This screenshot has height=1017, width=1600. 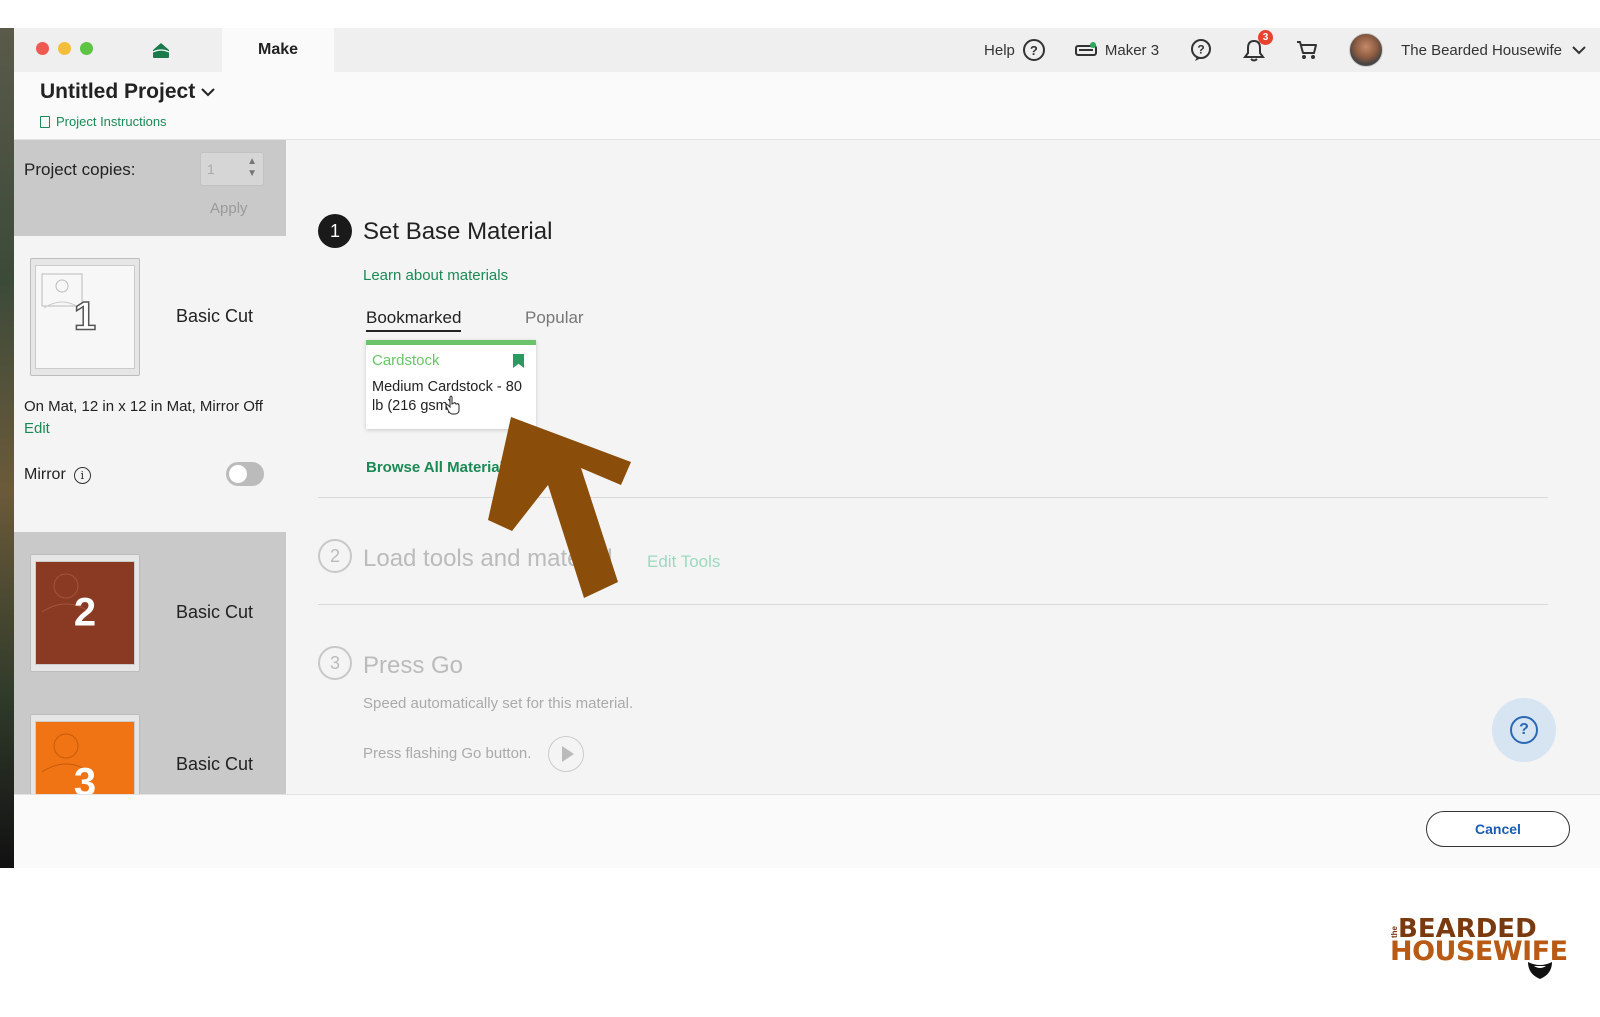 I want to click on tab-popular: Popular, so click(x=554, y=318).